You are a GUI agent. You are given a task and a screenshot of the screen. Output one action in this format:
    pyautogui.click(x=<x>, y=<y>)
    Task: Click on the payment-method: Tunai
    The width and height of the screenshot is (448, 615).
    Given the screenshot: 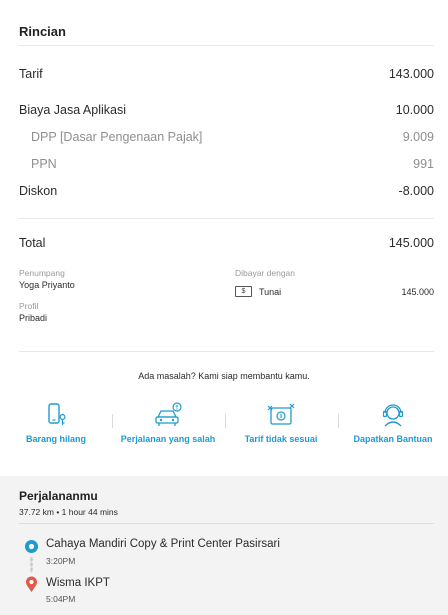 What is the action you would take?
    pyautogui.click(x=270, y=292)
    